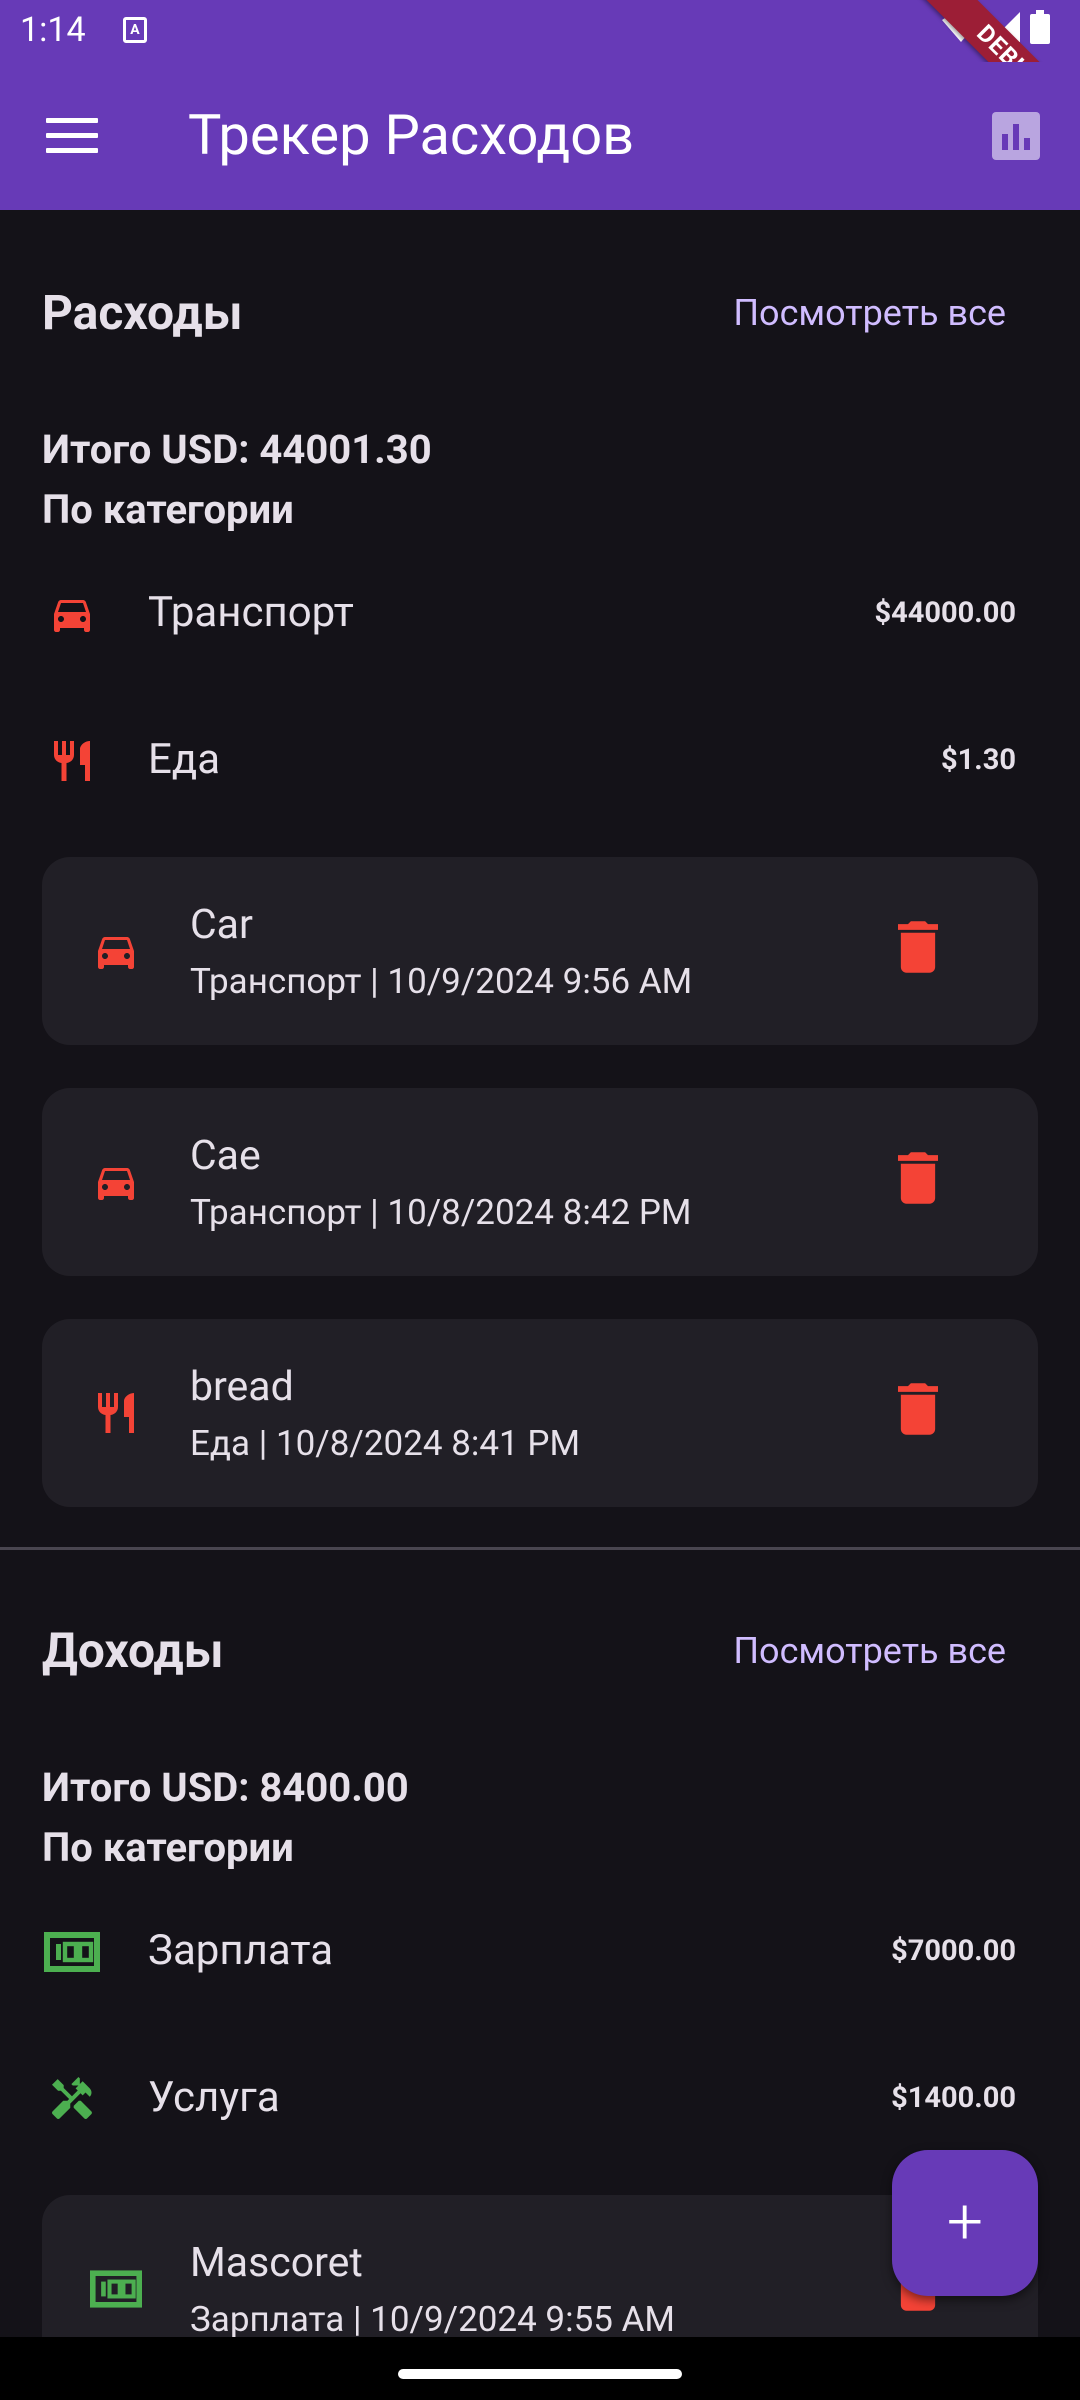 The height and width of the screenshot is (2400, 1080). I want to click on item-title: Cae, so click(225, 1156).